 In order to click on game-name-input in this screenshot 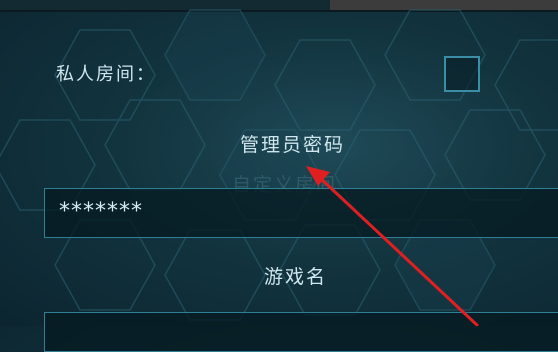, I will do `click(301, 332)`.